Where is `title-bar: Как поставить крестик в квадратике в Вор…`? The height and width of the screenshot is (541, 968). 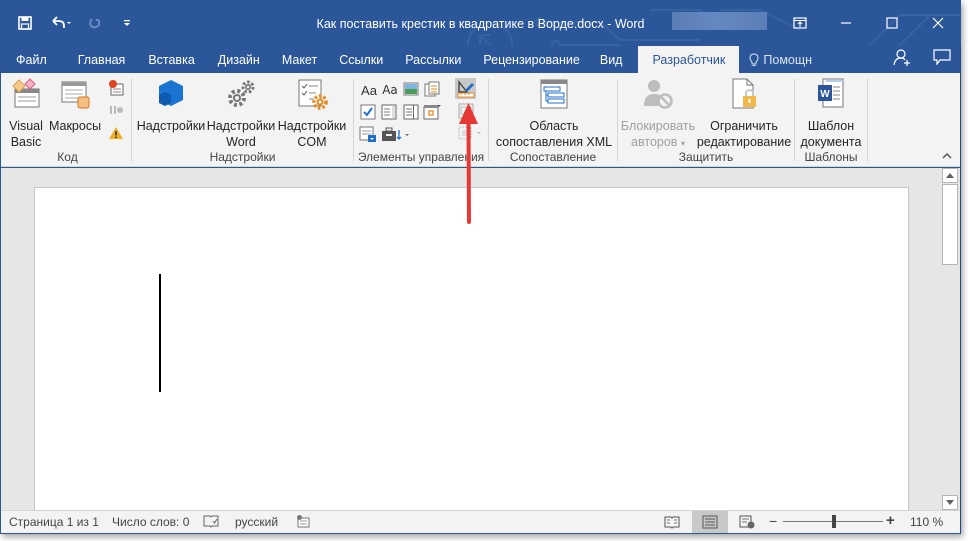 title-bar: Как поставить крестик в квадратике в Вор… is located at coordinates (480, 23).